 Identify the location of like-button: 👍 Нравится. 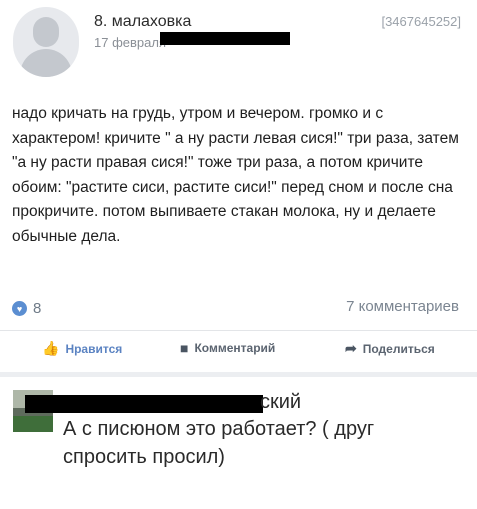
(82, 348).